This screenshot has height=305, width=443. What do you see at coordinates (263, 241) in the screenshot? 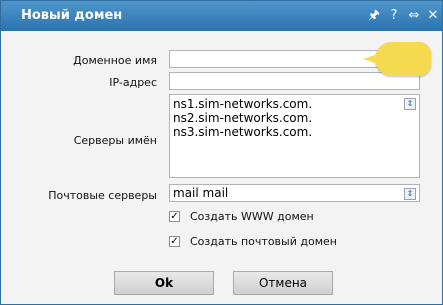
I see `create-mail-label: Создать почтовый домен` at bounding box center [263, 241].